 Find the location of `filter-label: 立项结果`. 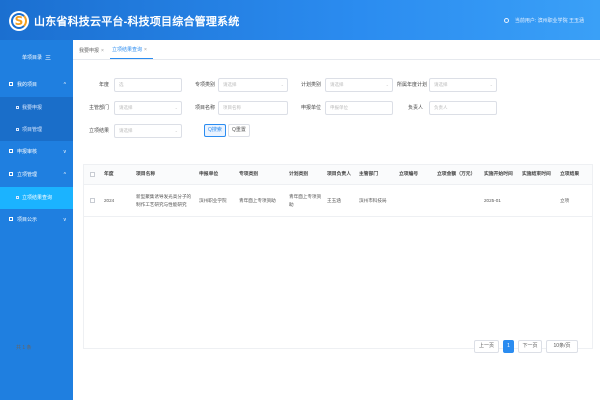

filter-label: 立项结果 is located at coordinates (98, 131).